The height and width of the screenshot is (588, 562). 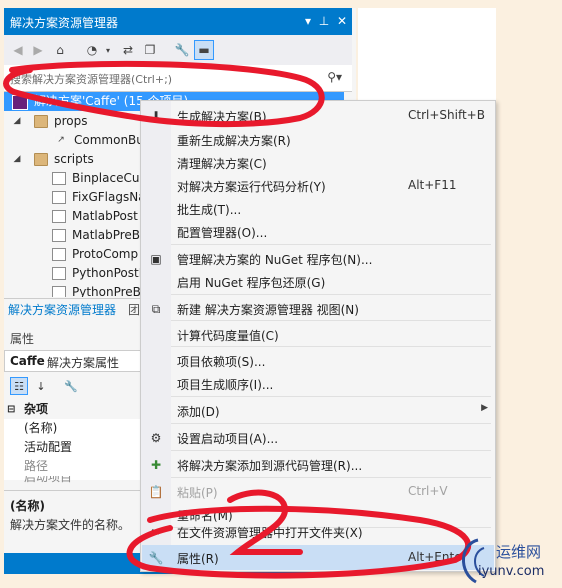 What do you see at coordinates (519, 552) in the screenshot?
I see `watermark-name: 运维网` at bounding box center [519, 552].